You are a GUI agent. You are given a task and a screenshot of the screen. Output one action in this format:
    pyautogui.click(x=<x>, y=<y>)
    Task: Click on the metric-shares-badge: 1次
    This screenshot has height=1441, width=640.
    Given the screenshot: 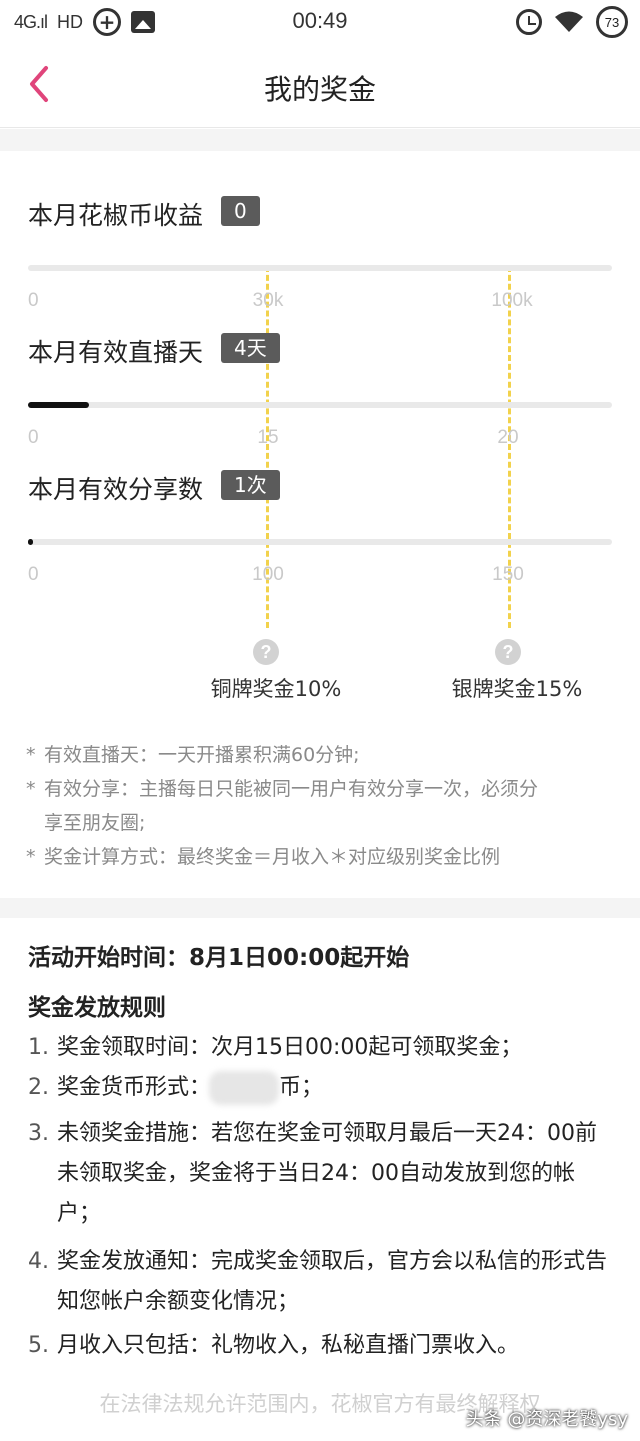 What is the action you would take?
    pyautogui.click(x=250, y=485)
    